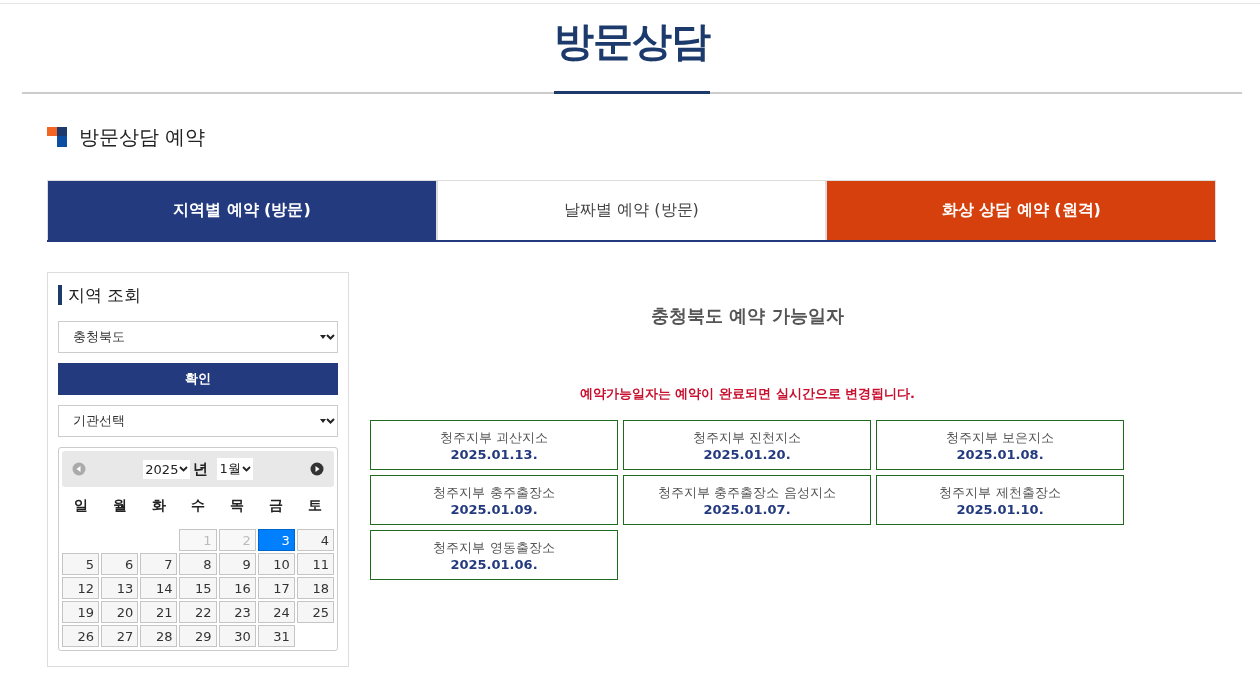 The height and width of the screenshot is (695, 1260). Describe the element at coordinates (159, 636) in the screenshot. I see `calendar-day: 28` at that location.